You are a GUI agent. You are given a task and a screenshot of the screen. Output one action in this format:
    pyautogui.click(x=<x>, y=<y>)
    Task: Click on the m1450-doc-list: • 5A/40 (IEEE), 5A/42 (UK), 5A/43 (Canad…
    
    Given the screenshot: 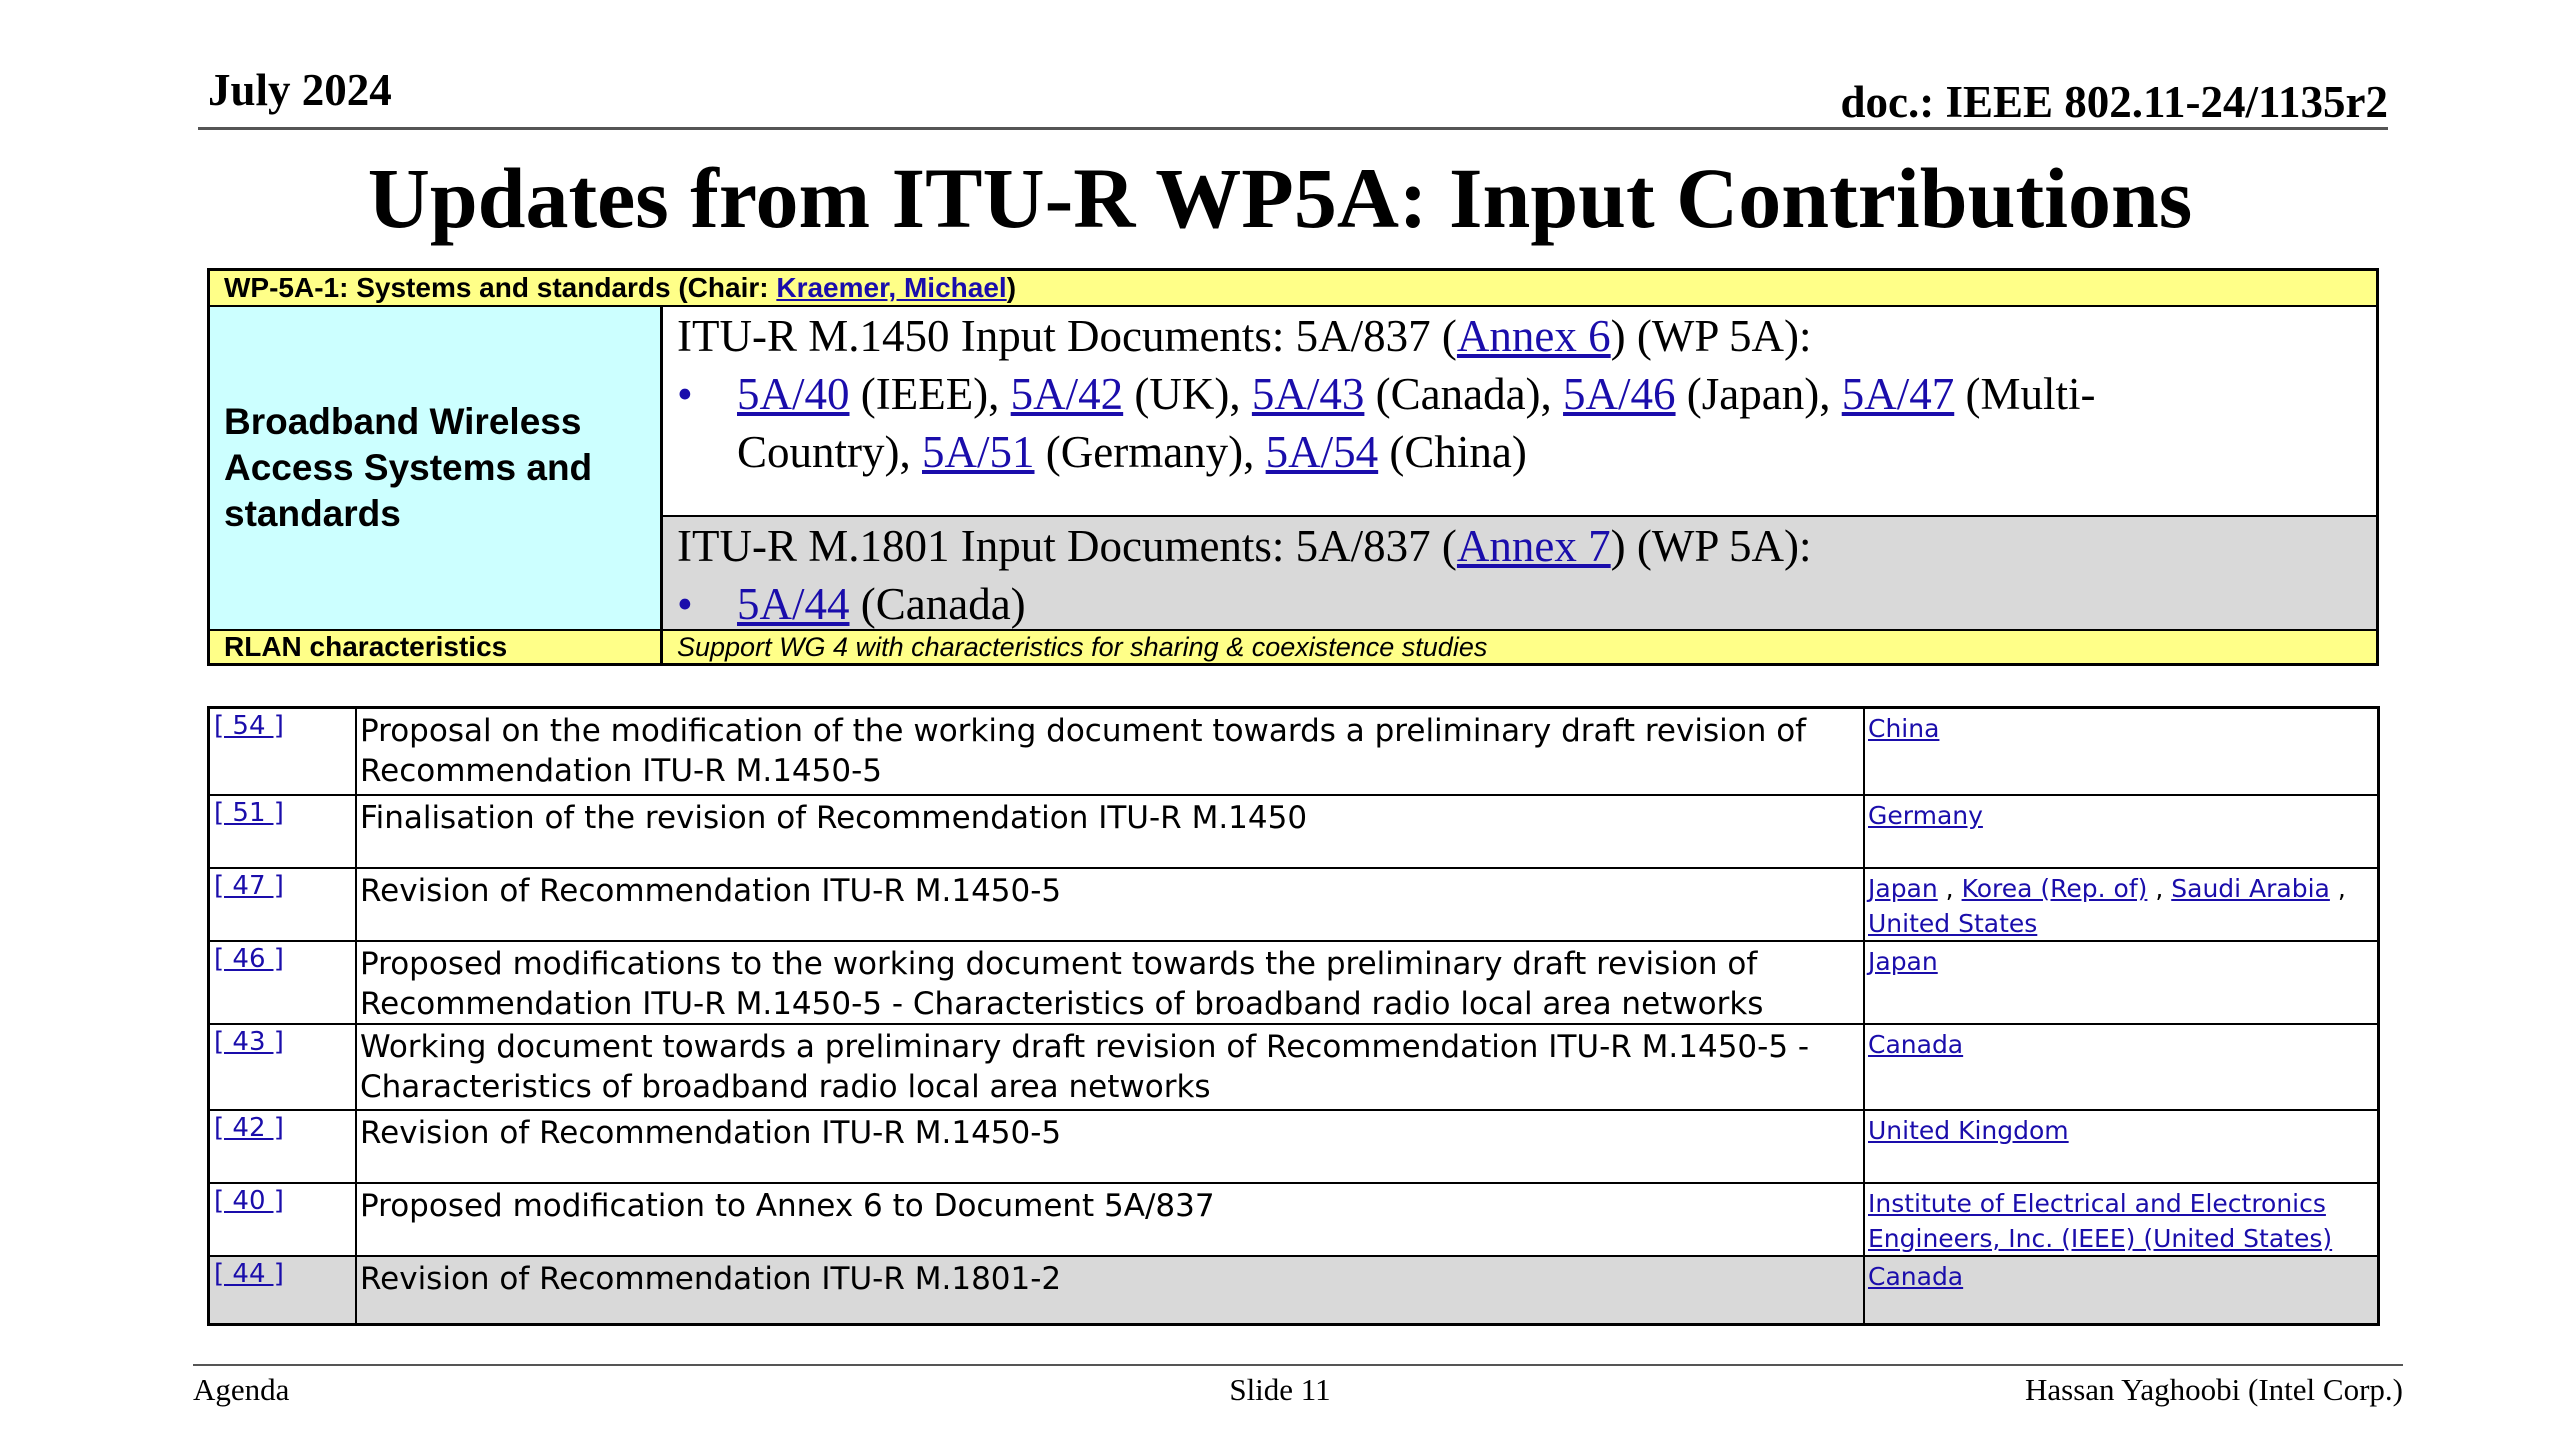 What is the action you would take?
    pyautogui.click(x=1526, y=423)
    